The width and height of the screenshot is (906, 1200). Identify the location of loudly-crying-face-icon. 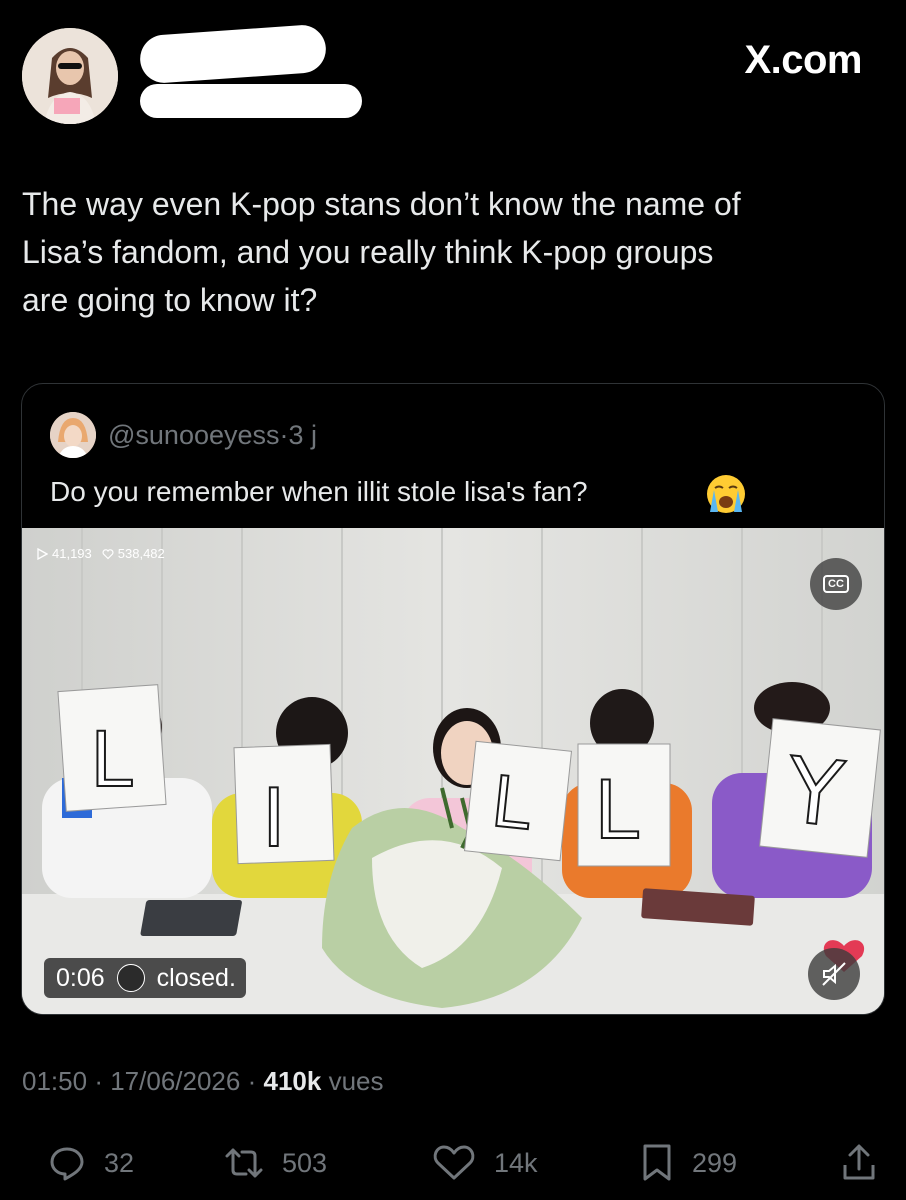
(726, 494).